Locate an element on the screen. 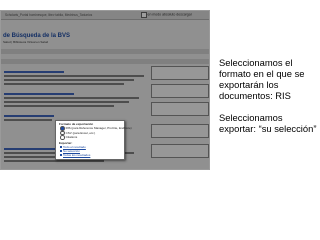  page-title: de Búsqueda de la BVS is located at coordinates (37, 36).